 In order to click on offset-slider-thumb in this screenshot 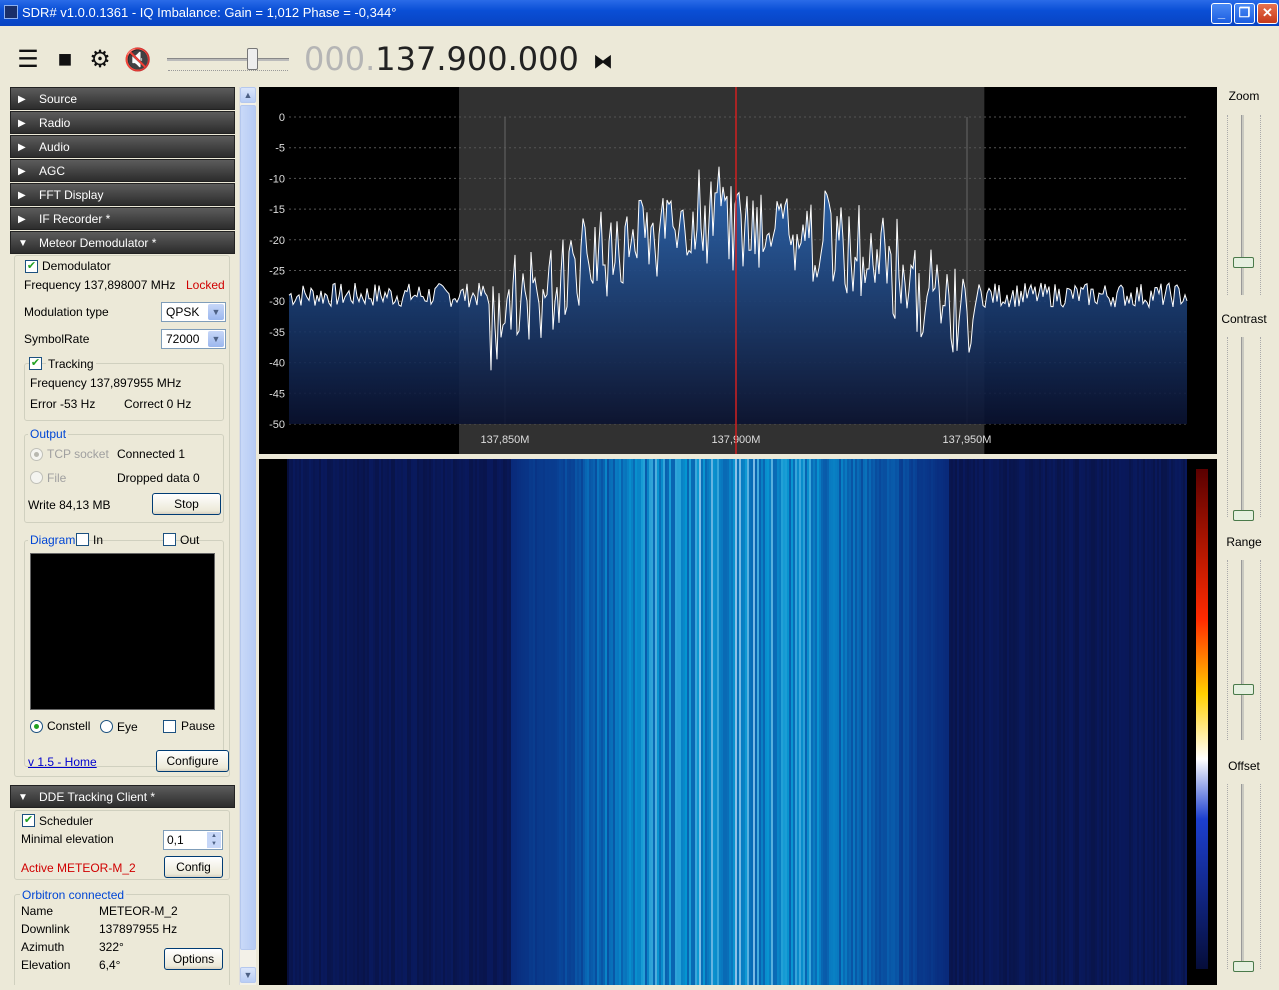, I will do `click(1243, 966)`.